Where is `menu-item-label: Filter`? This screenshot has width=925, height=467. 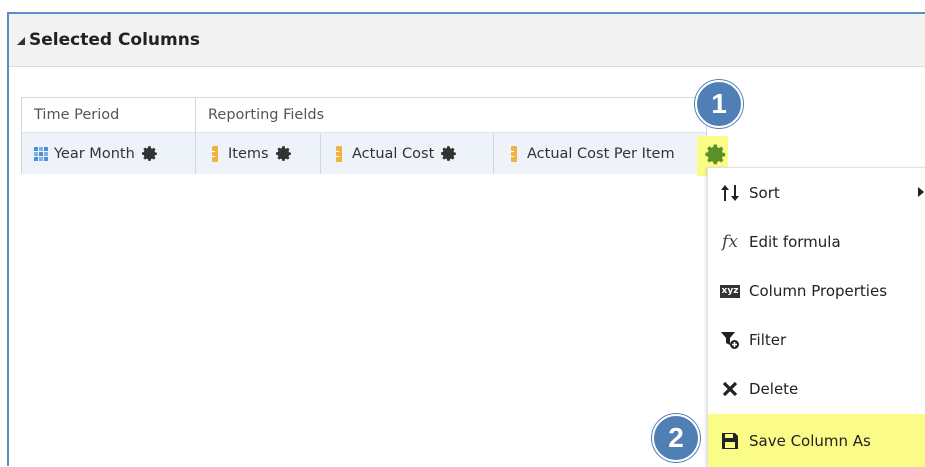 menu-item-label: Filter is located at coordinates (768, 340).